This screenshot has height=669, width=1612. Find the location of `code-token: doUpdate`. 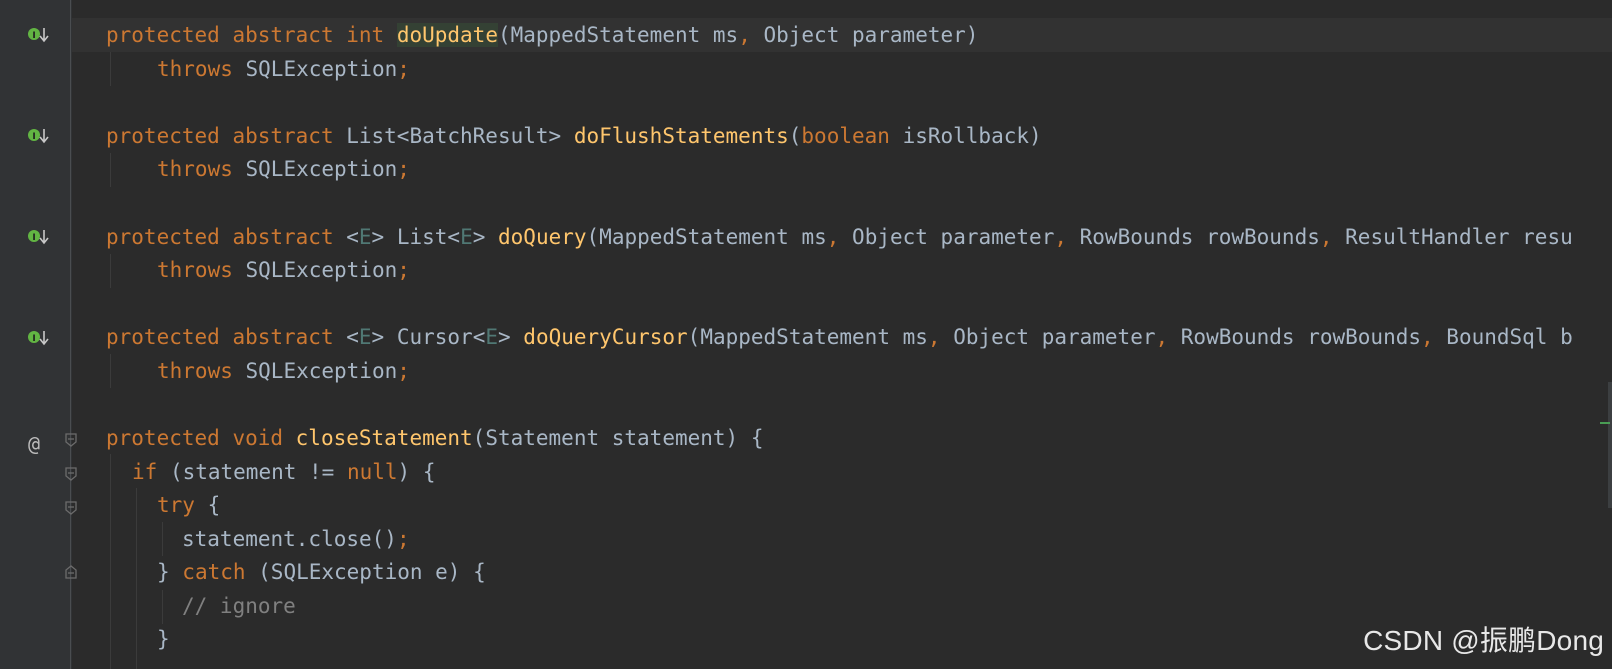

code-token: doUpdate is located at coordinates (447, 35).